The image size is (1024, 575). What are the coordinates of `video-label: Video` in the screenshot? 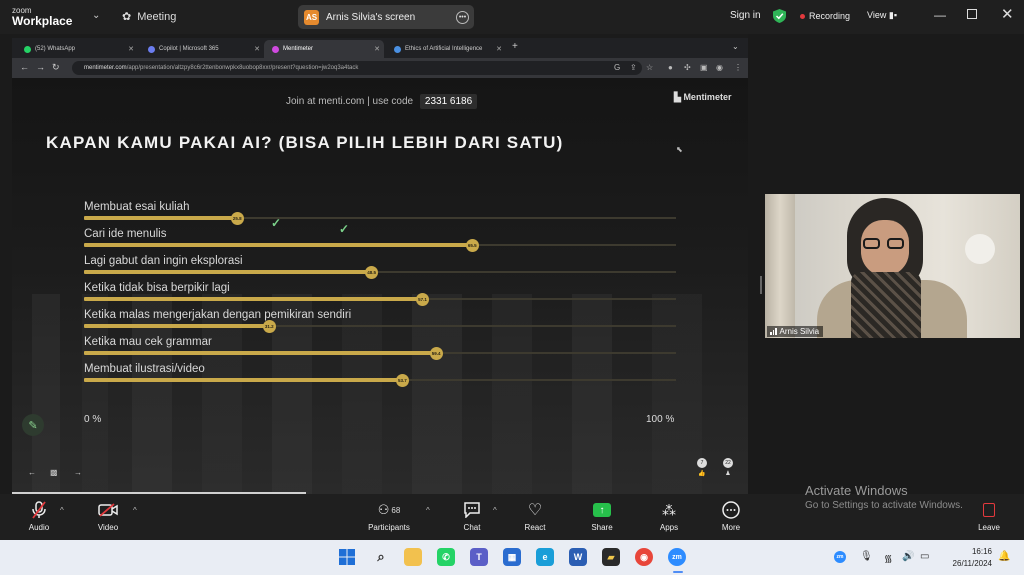 It's located at (108, 527).